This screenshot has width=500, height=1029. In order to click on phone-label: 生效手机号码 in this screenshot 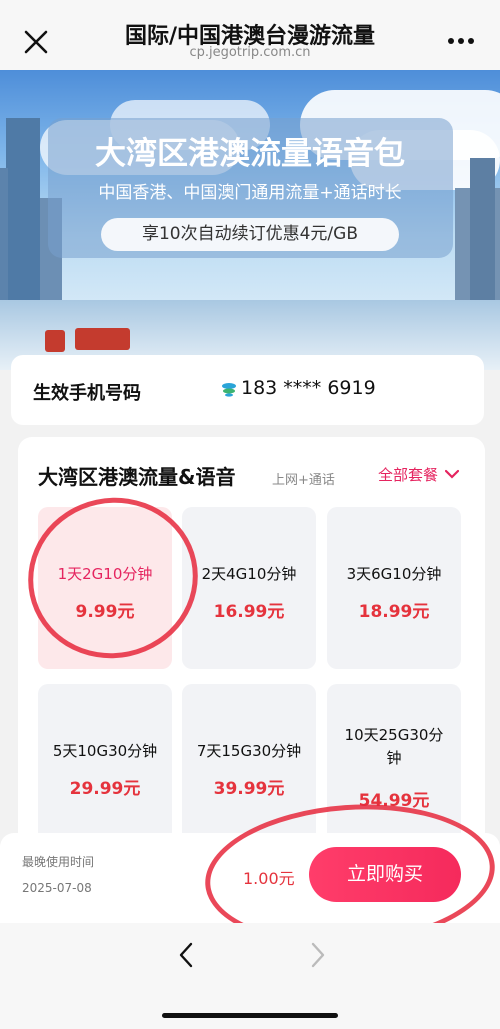, I will do `click(87, 393)`.